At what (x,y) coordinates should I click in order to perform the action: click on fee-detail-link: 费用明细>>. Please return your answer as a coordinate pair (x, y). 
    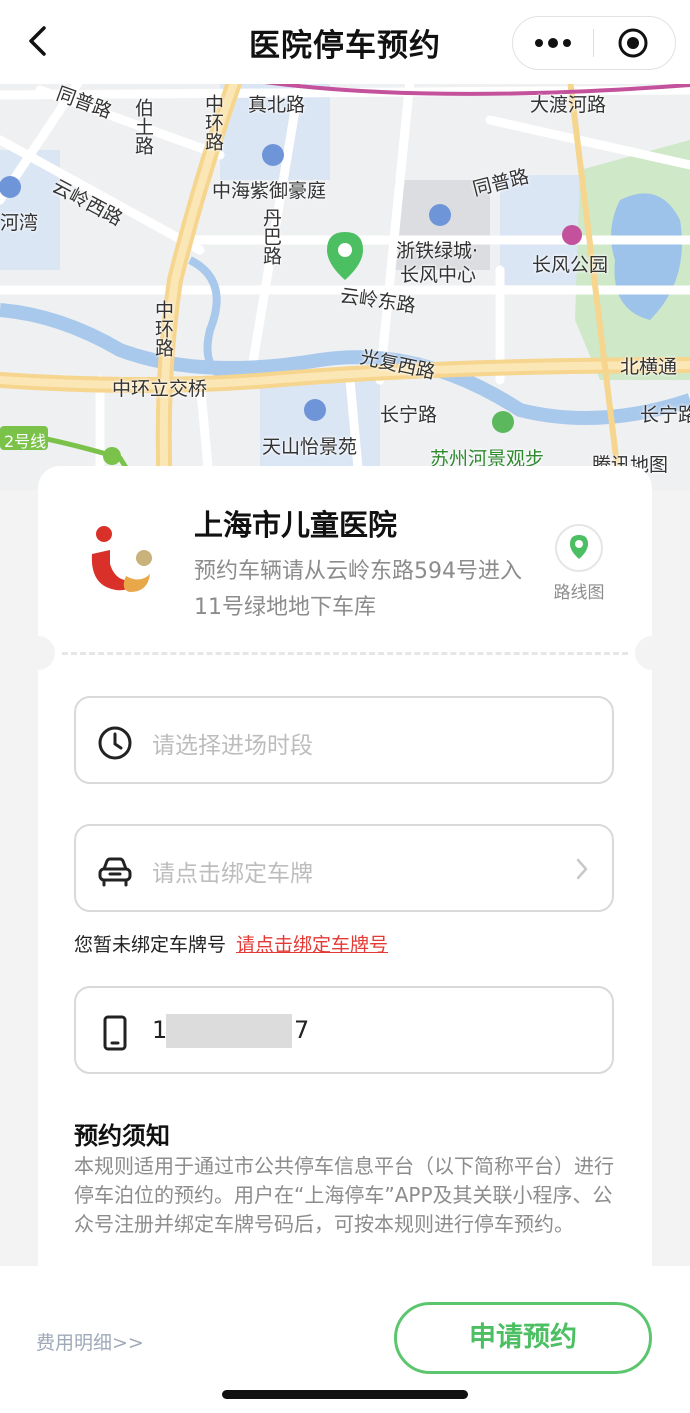
    Looking at the image, I should click on (90, 1341).